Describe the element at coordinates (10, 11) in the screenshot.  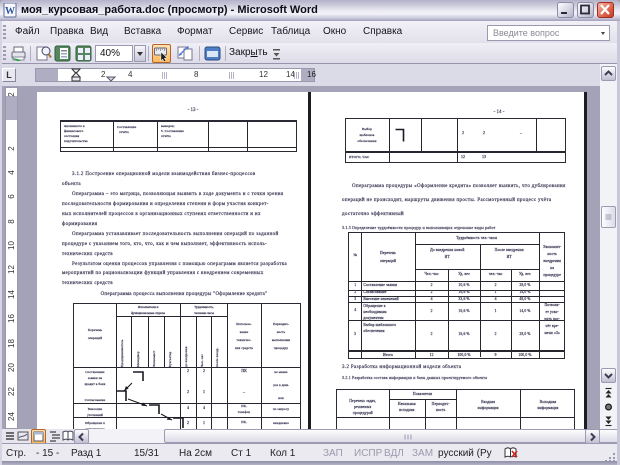
I see `svg-text: W` at that location.